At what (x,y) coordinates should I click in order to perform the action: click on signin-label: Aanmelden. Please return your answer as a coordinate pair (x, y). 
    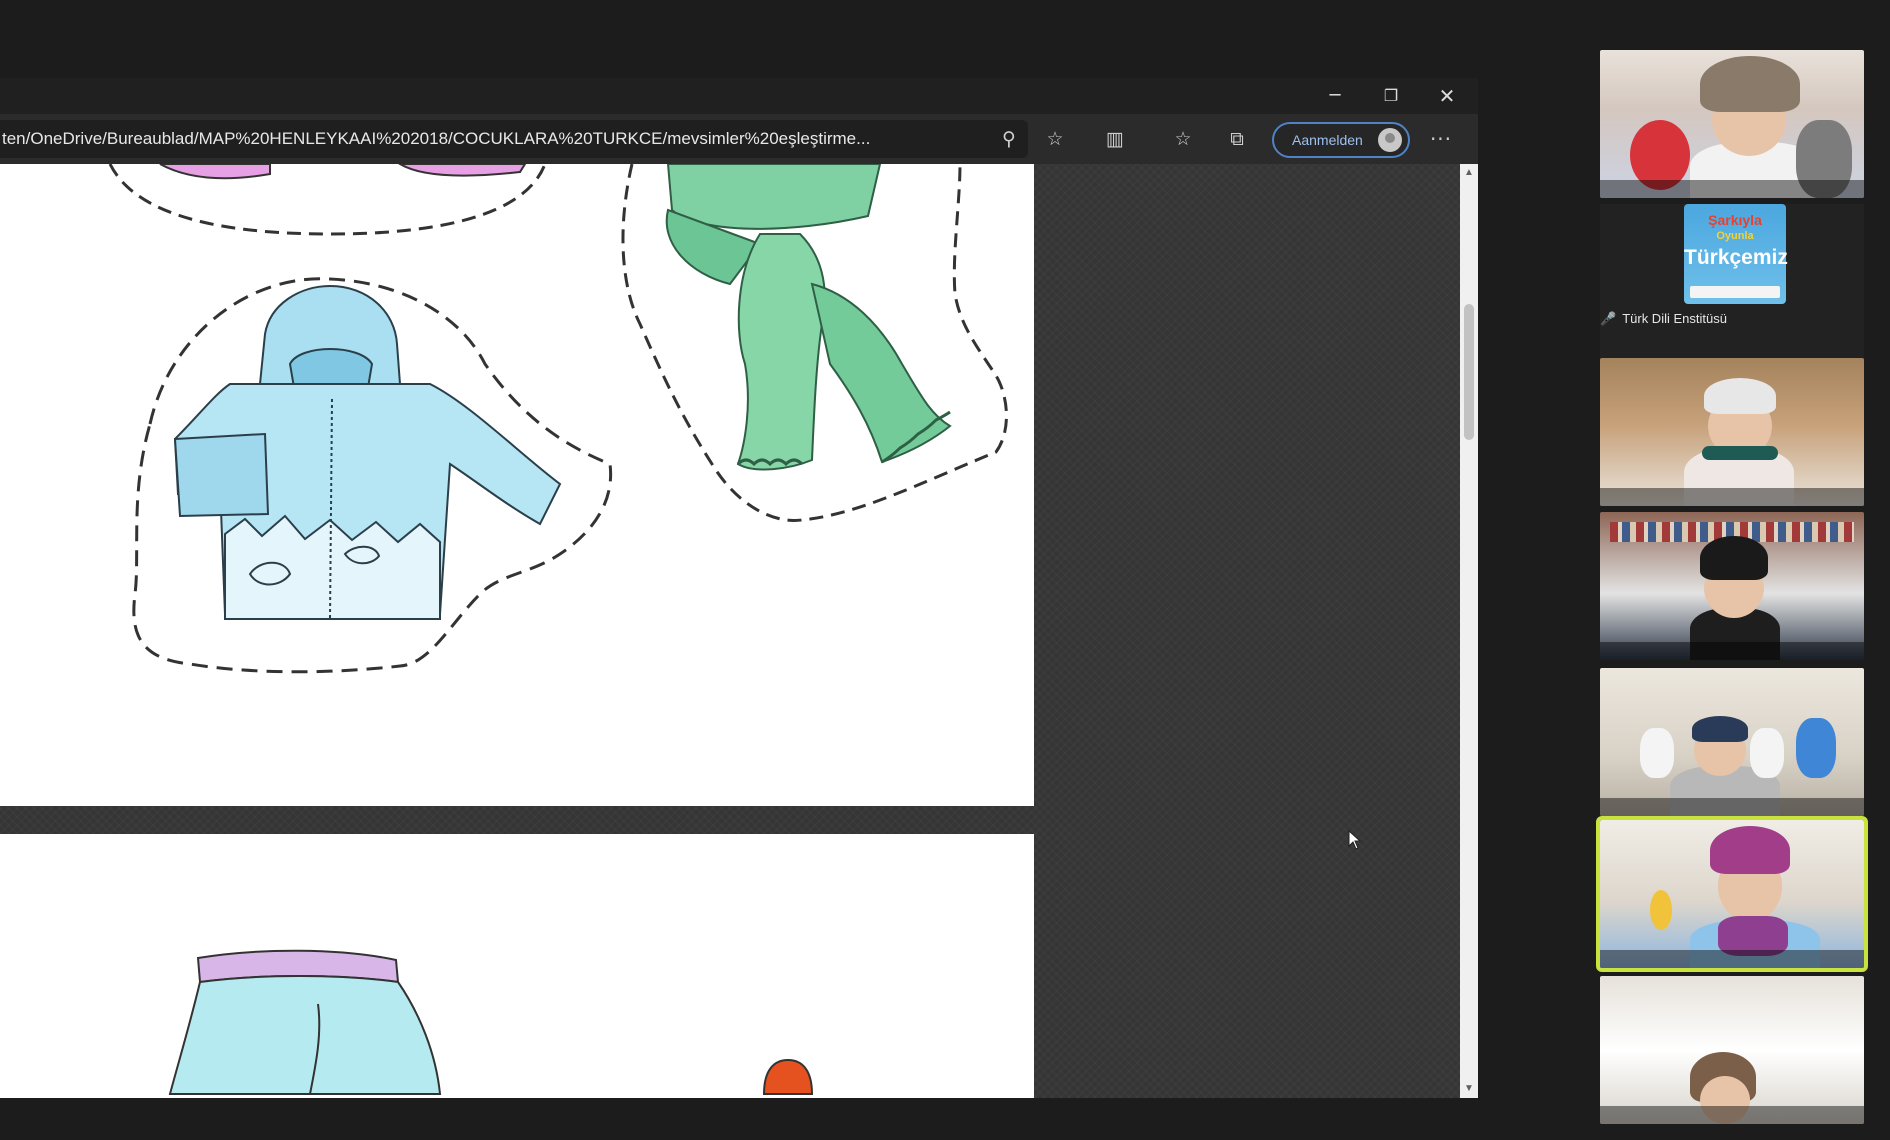
    Looking at the image, I should click on (1327, 140).